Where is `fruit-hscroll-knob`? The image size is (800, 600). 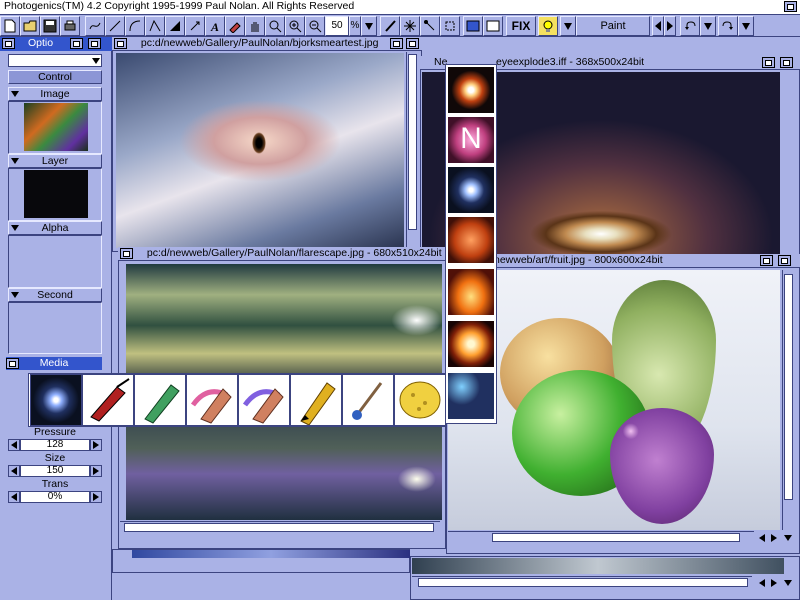 fruit-hscroll-knob is located at coordinates (616, 537).